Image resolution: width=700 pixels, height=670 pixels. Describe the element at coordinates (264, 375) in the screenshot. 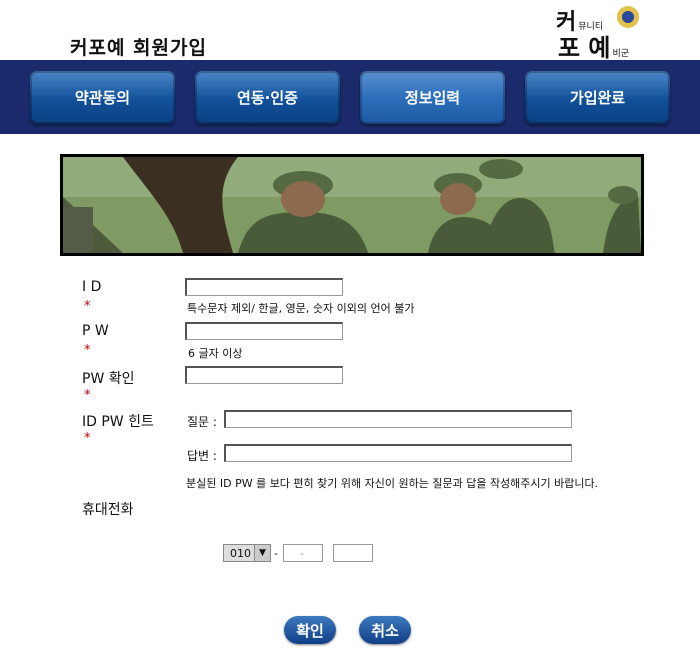

I see `pw-confirm-input` at that location.